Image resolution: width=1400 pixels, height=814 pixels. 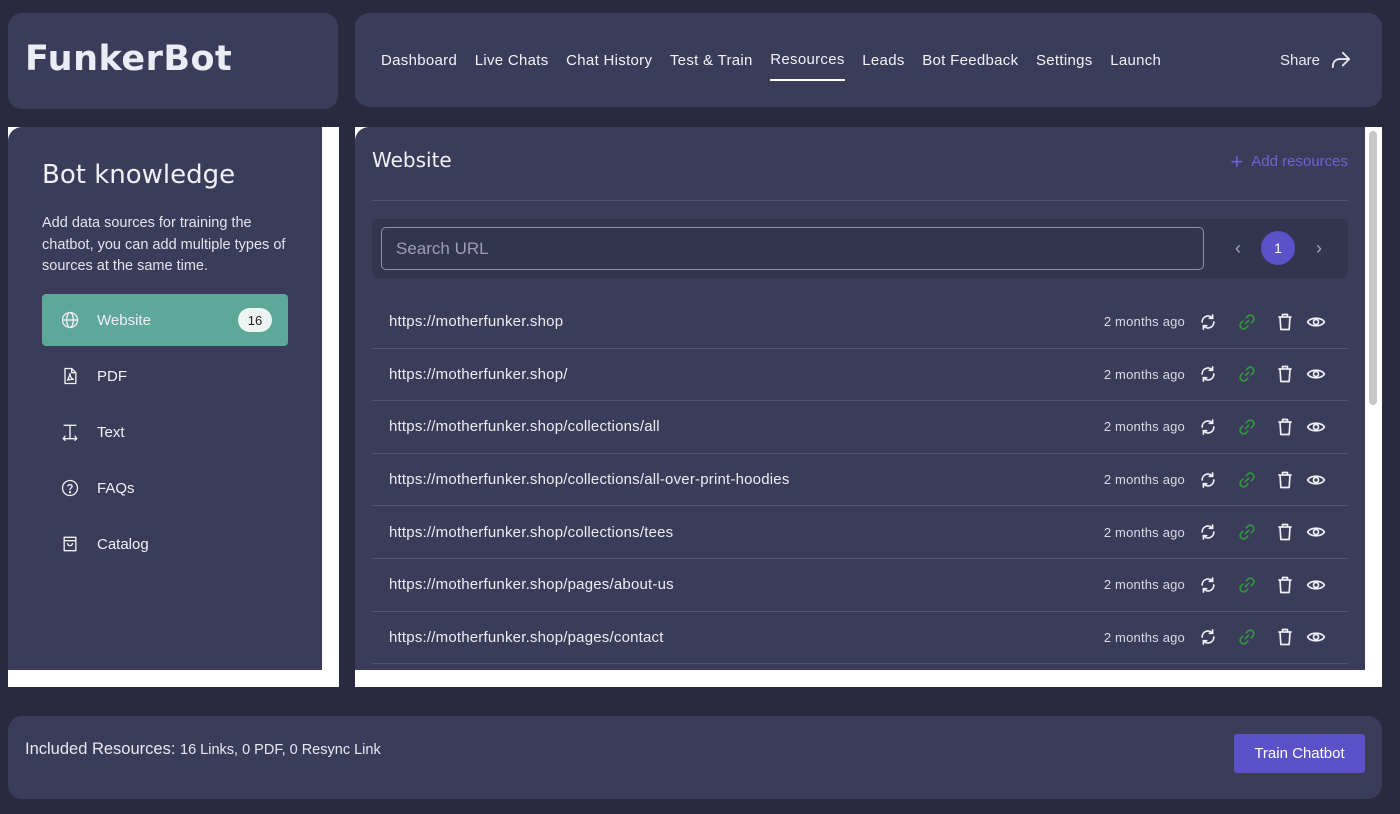 I want to click on text-cursor-icon, so click(x=70, y=432).